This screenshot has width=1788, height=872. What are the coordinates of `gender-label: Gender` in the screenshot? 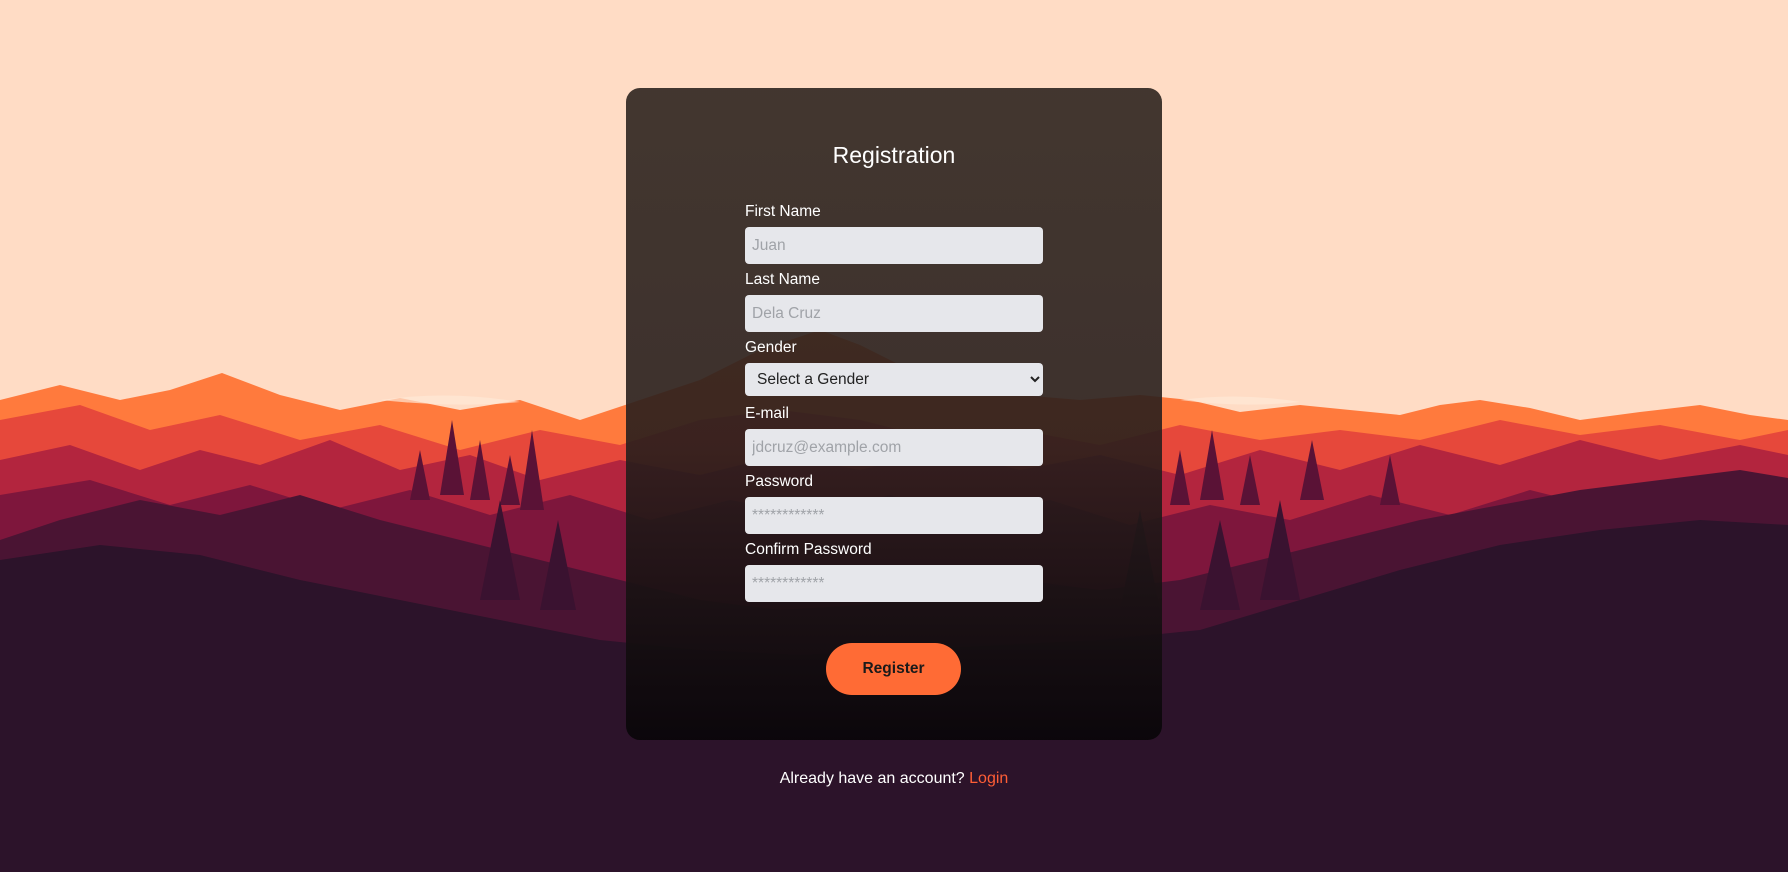 It's located at (771, 347).